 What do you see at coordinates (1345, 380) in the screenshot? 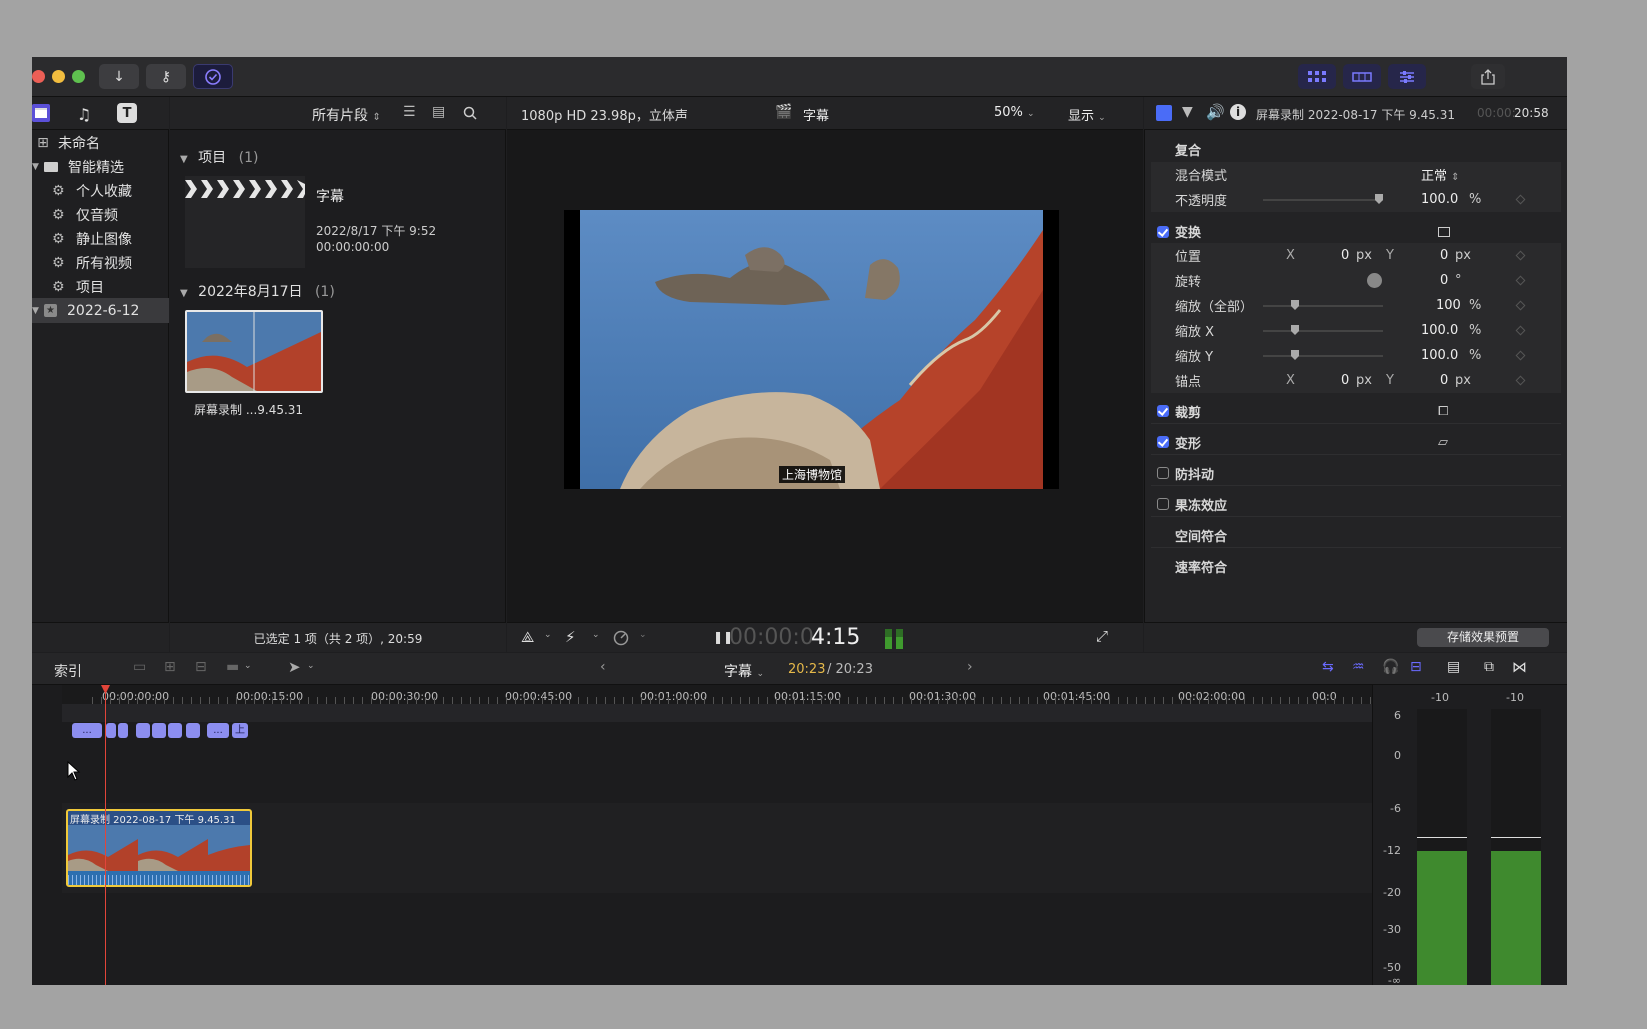
I see `anchor-x-value: 0` at bounding box center [1345, 380].